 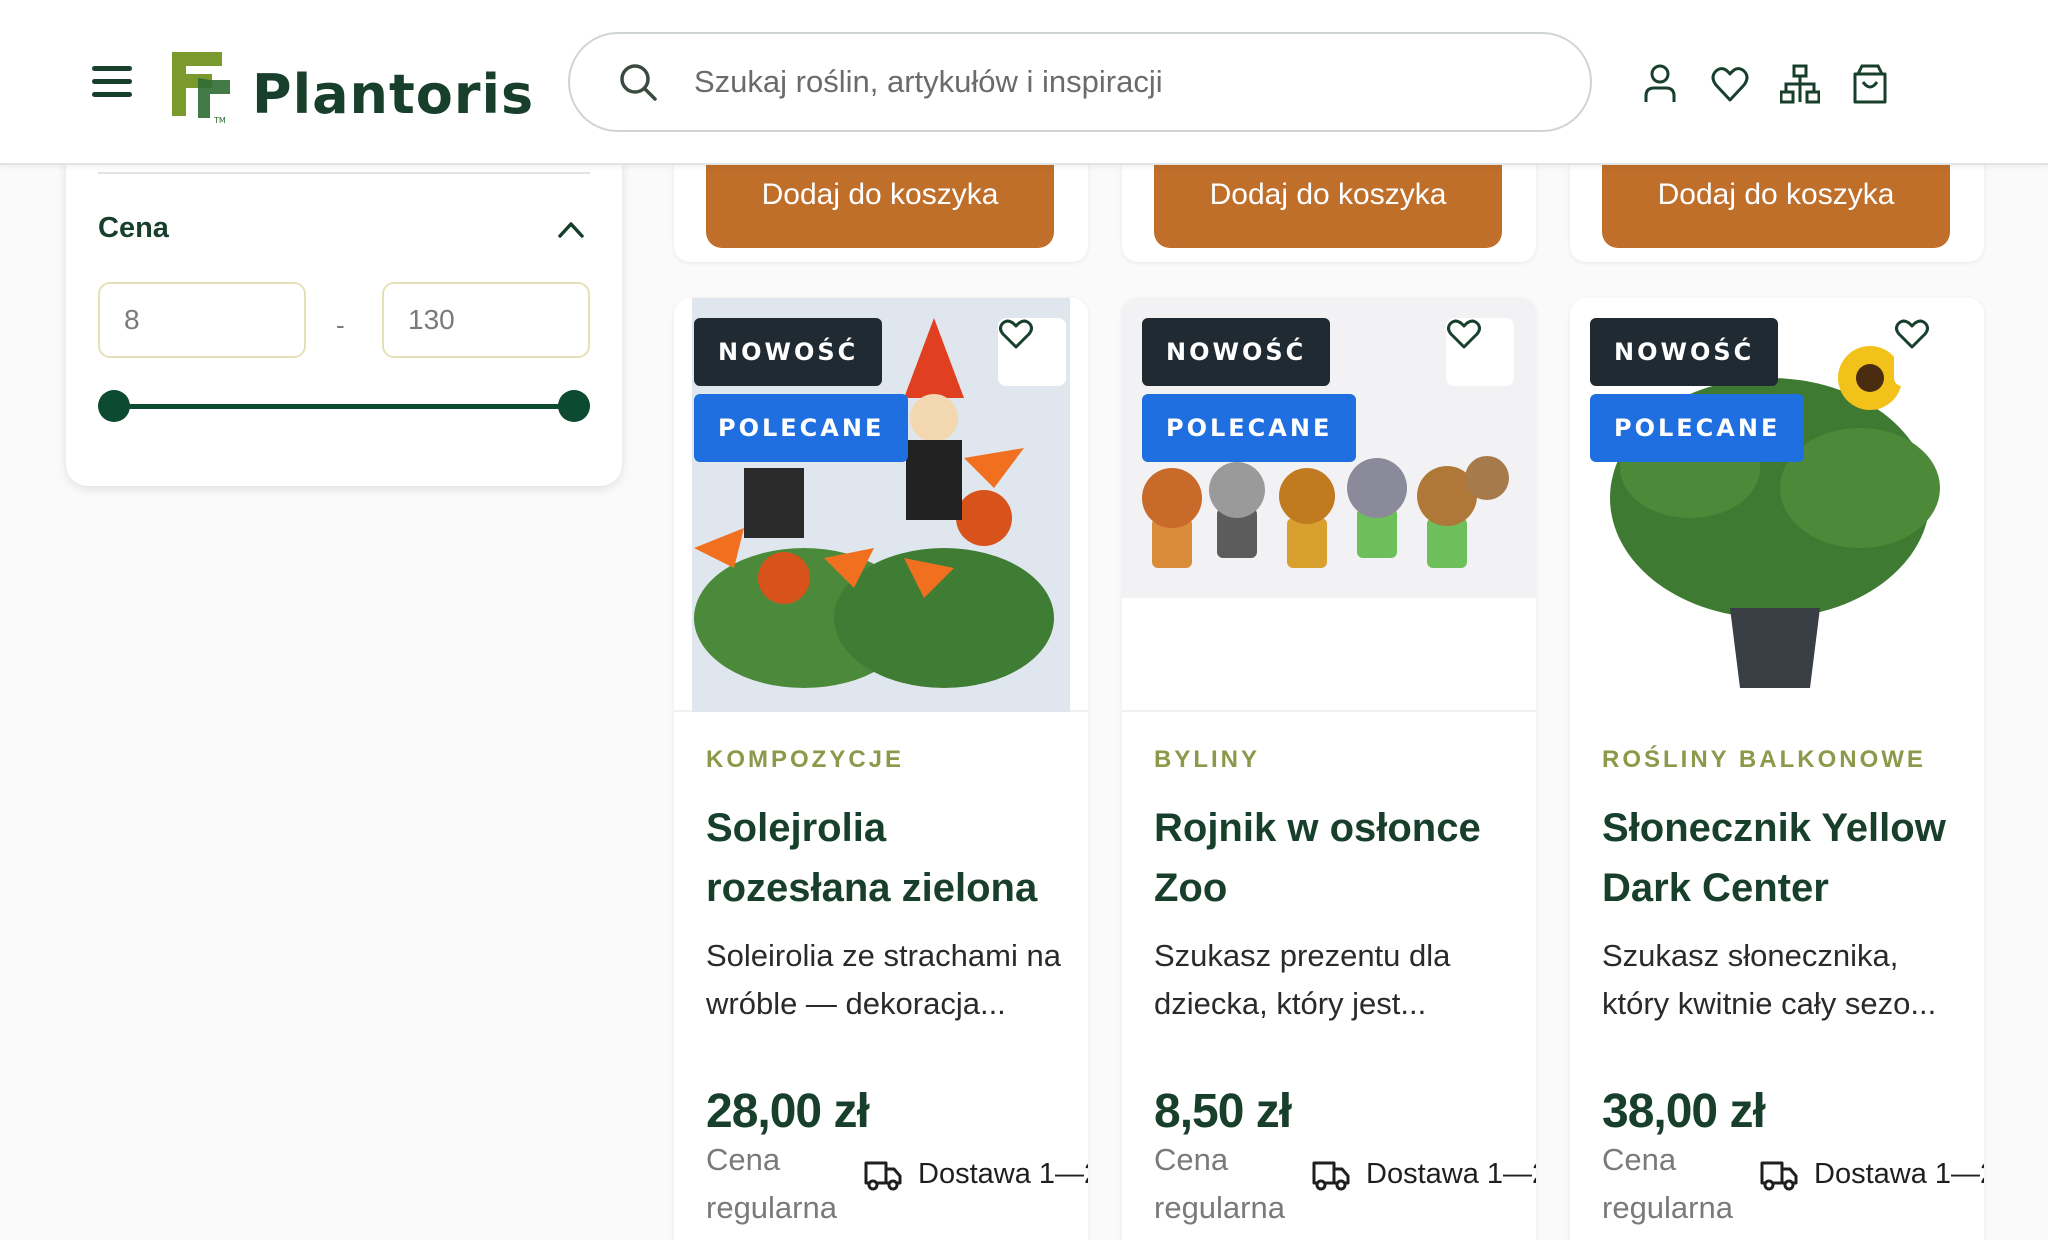 What do you see at coordinates (1684, 1111) in the screenshot?
I see `product-price: 38,00 zł` at bounding box center [1684, 1111].